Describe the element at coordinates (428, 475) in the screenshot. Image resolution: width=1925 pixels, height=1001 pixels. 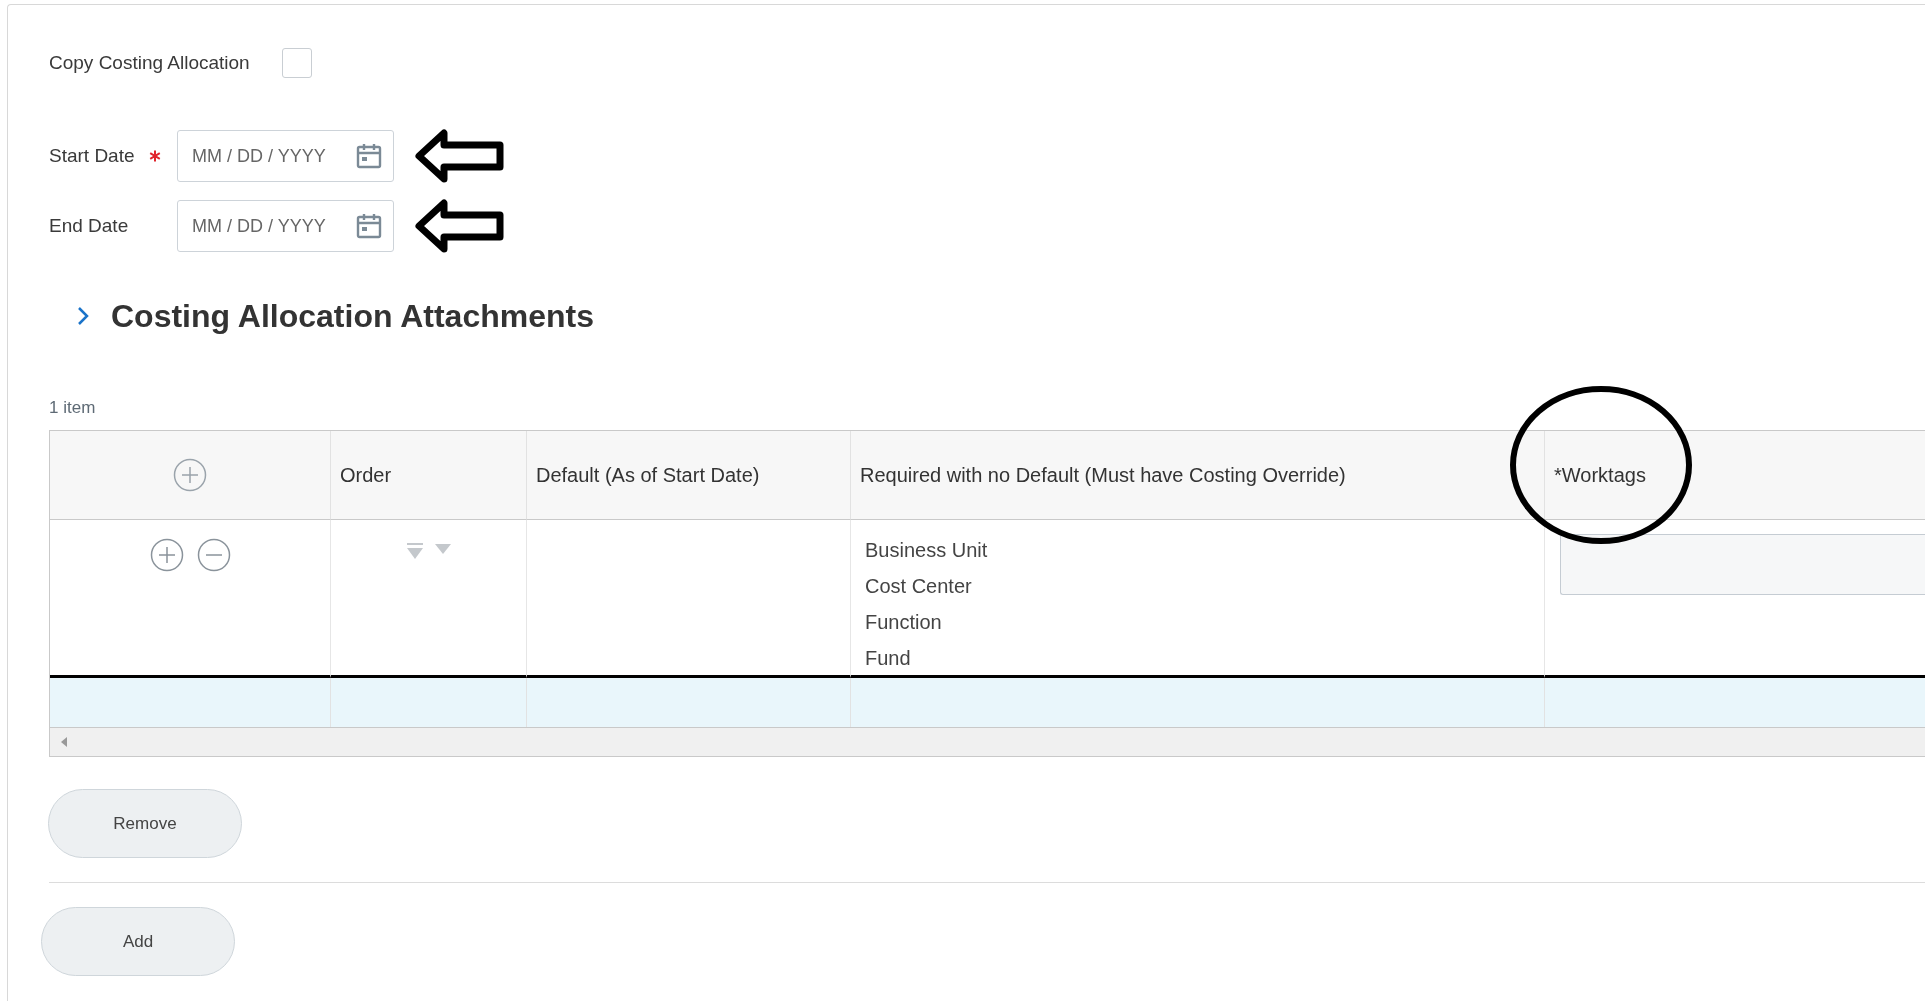
I see `column-header: Order` at that location.